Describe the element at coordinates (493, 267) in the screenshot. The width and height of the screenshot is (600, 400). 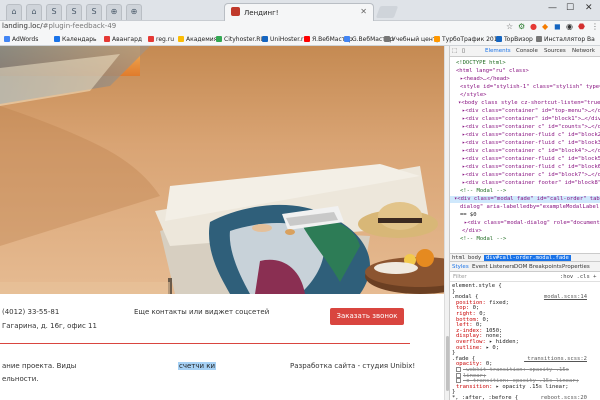
I see `subtab-event-listeners: Event Listeners` at that location.